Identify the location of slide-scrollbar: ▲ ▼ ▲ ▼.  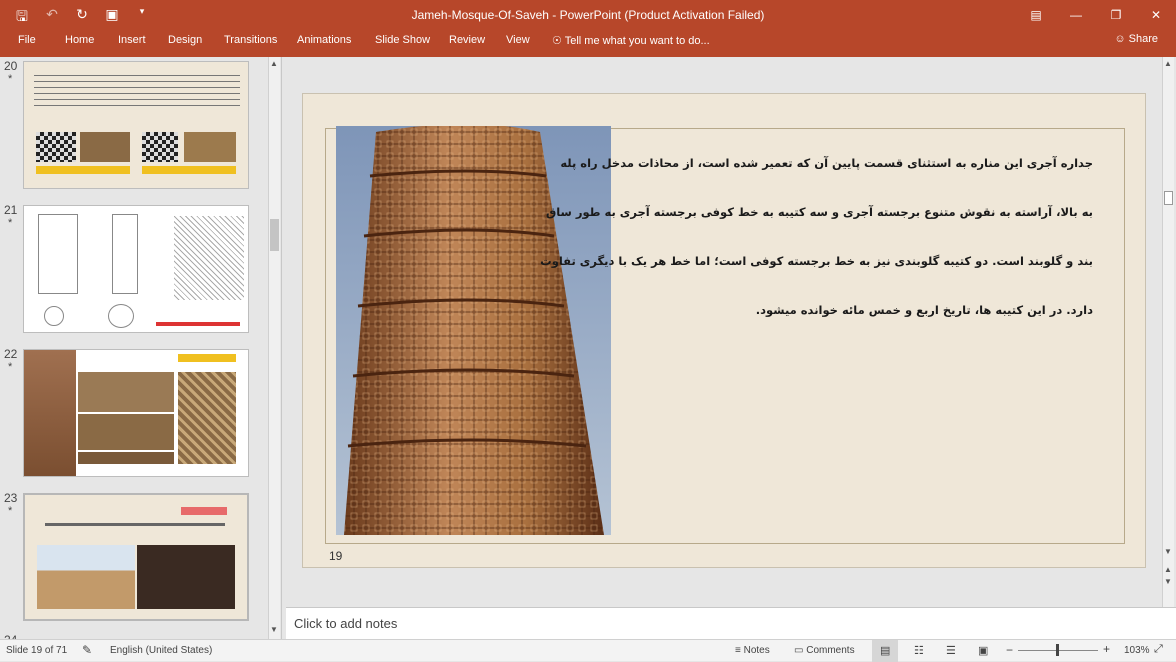
(1168, 332).